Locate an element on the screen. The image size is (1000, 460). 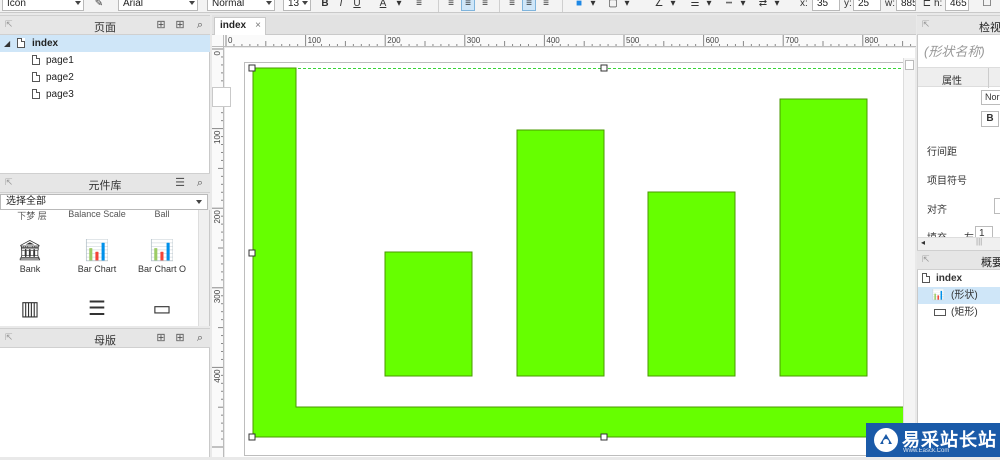
line-style-icon: ┅ is located at coordinates (729, 5).